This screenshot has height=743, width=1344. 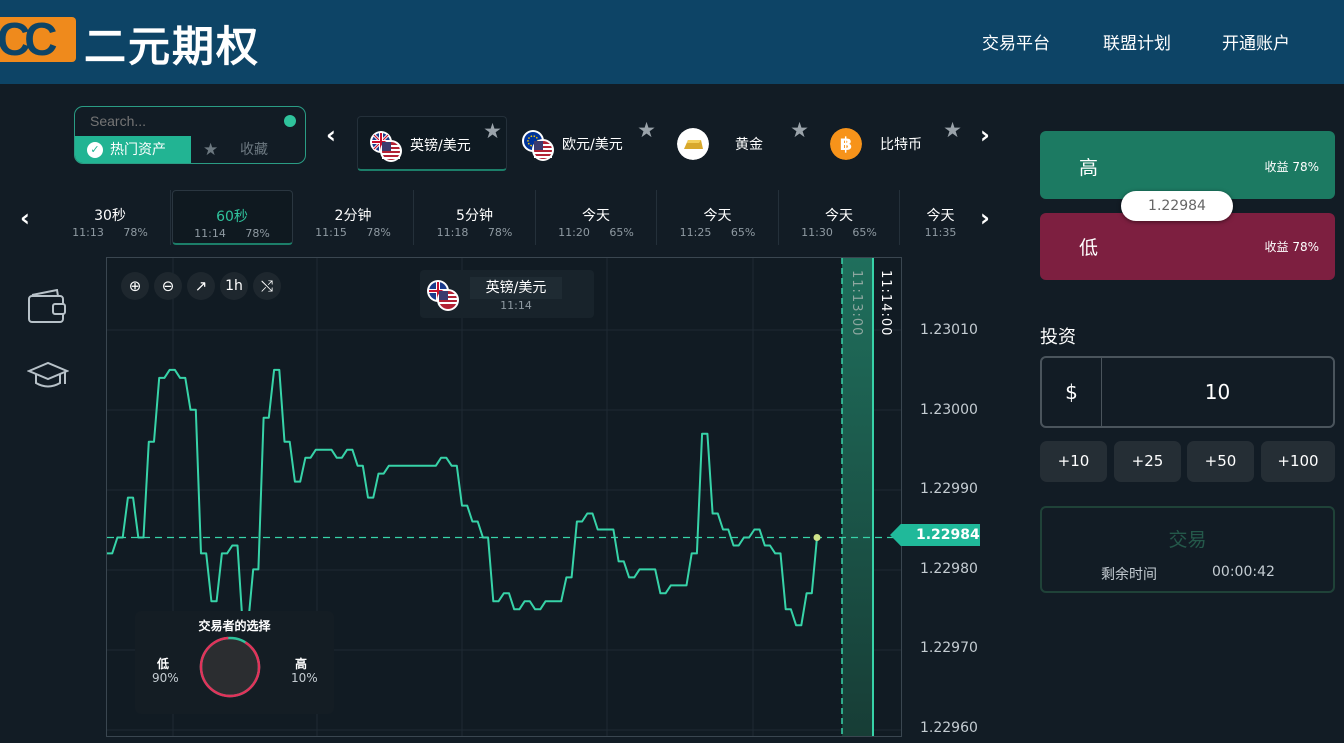 I want to click on logo-icon: CC, so click(x=38, y=39).